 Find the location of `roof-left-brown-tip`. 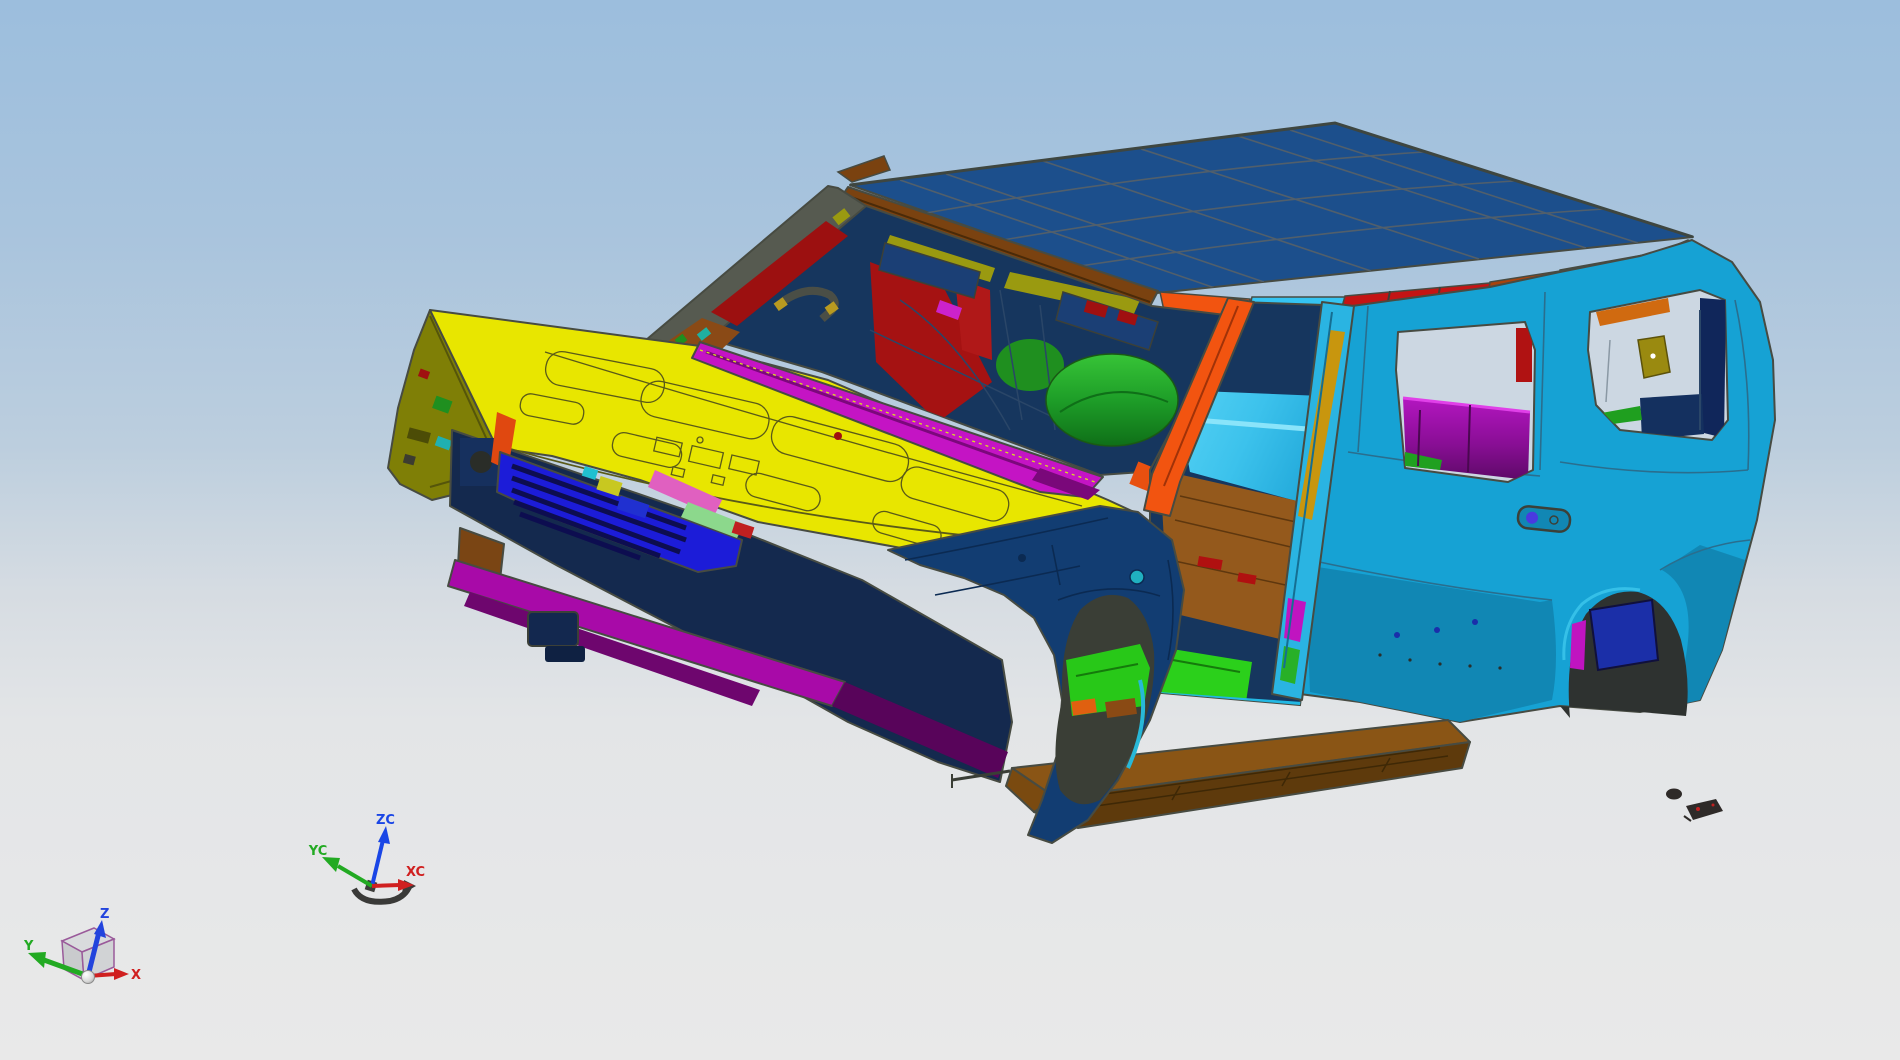

roof-left-brown-tip is located at coordinates (864, 169).